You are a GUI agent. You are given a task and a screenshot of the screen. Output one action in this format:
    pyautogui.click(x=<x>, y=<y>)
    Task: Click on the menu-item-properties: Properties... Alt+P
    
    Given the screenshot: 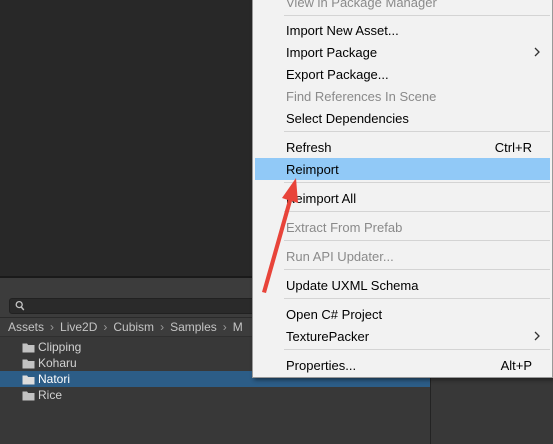 What is the action you would take?
    pyautogui.click(x=402, y=365)
    